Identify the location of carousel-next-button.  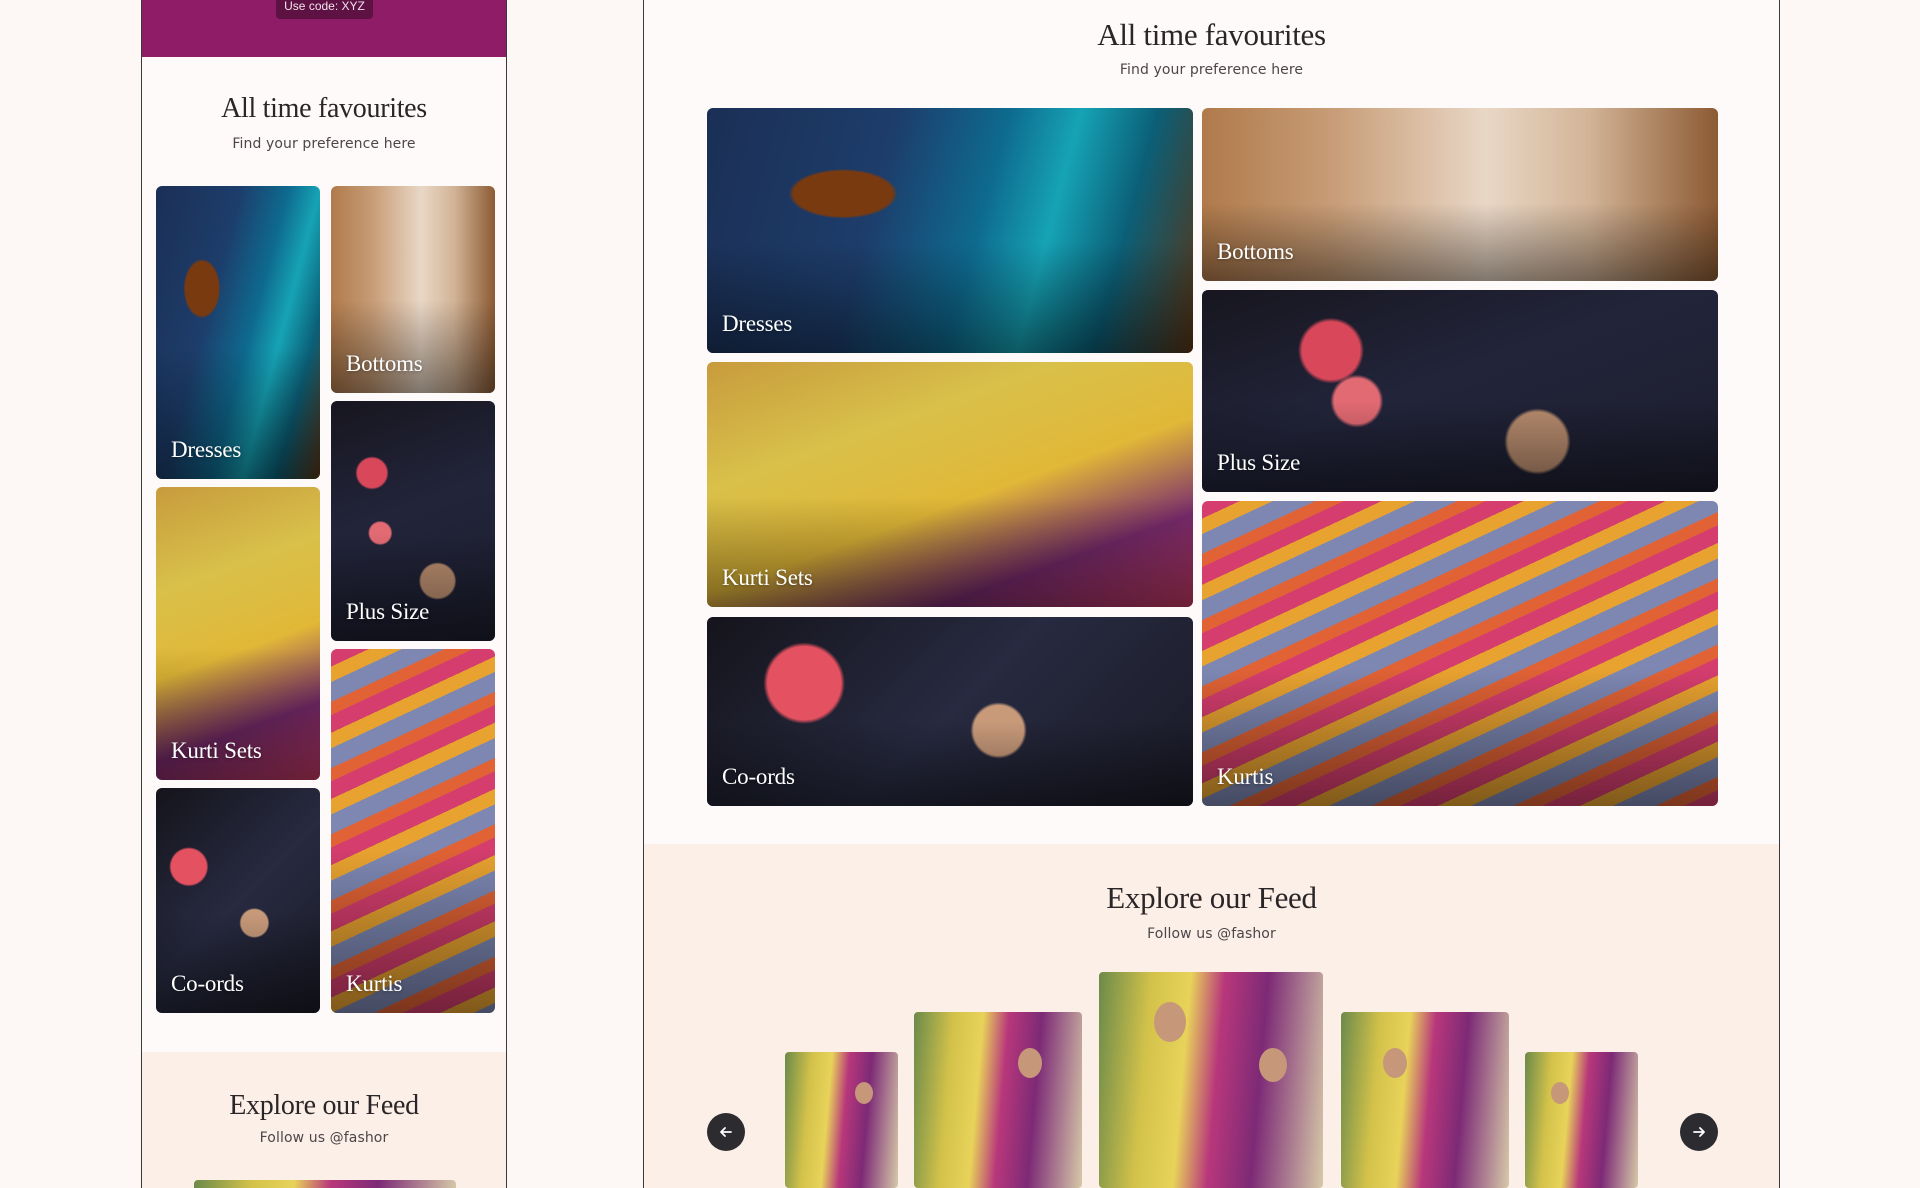
(1699, 1132).